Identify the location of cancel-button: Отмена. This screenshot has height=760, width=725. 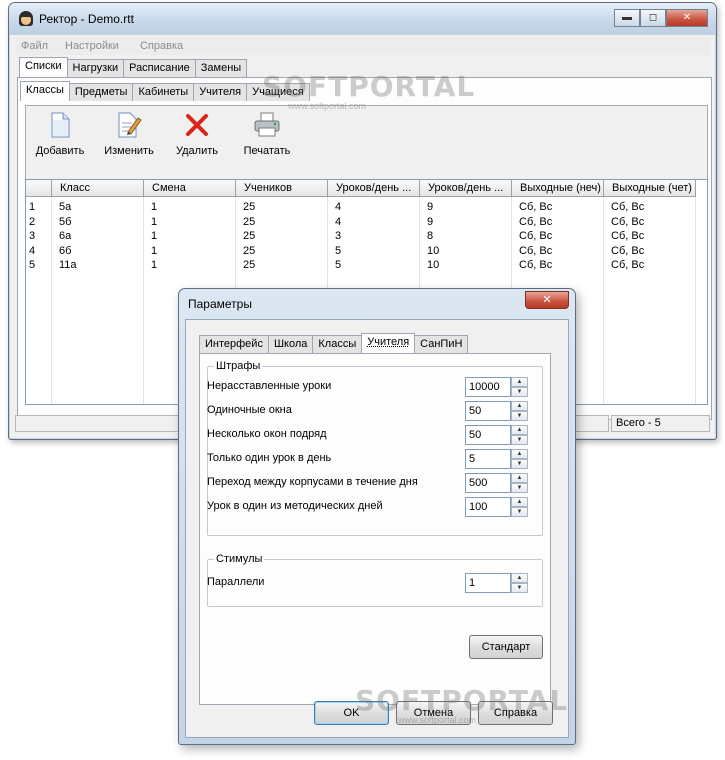
(433, 713).